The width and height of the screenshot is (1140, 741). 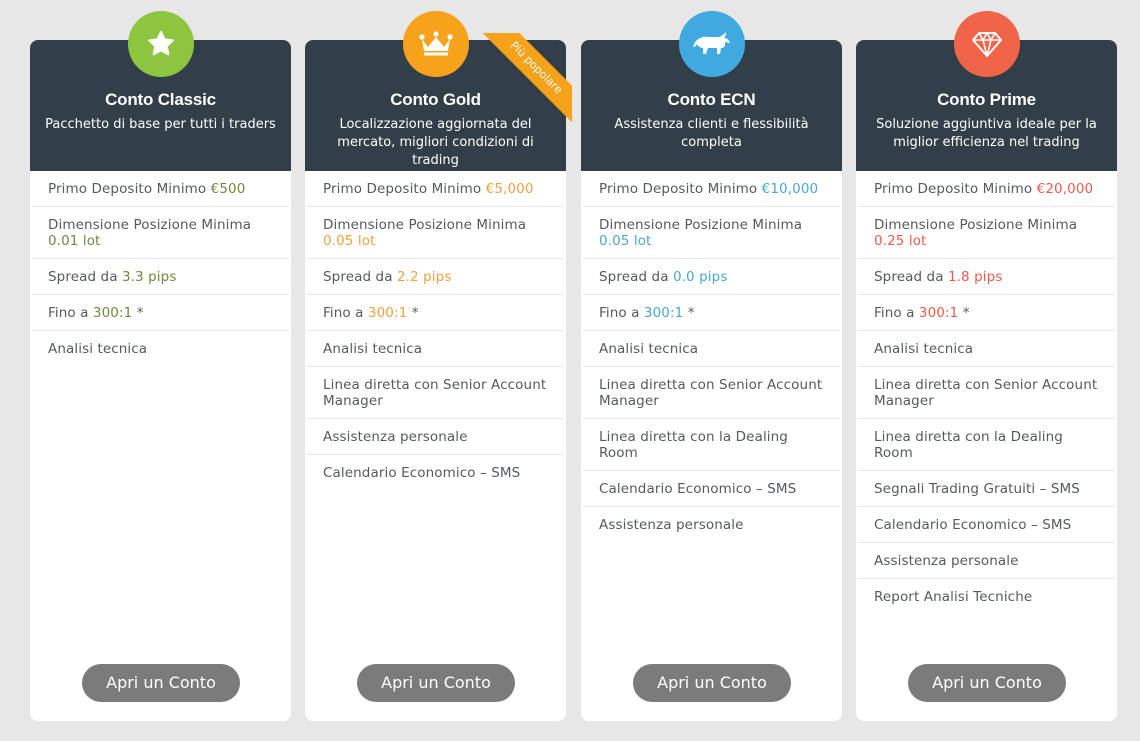 What do you see at coordinates (509, 189) in the screenshot?
I see `feature-value: €5,000` at bounding box center [509, 189].